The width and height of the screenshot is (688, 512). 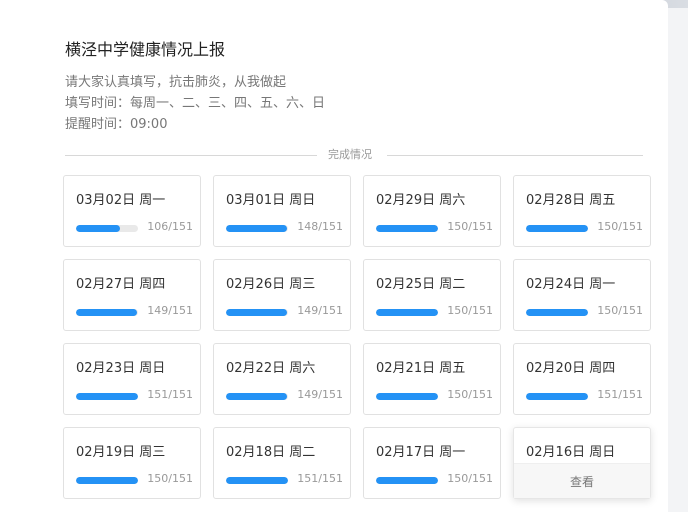 I want to click on divider-line-right, so click(x=515, y=155).